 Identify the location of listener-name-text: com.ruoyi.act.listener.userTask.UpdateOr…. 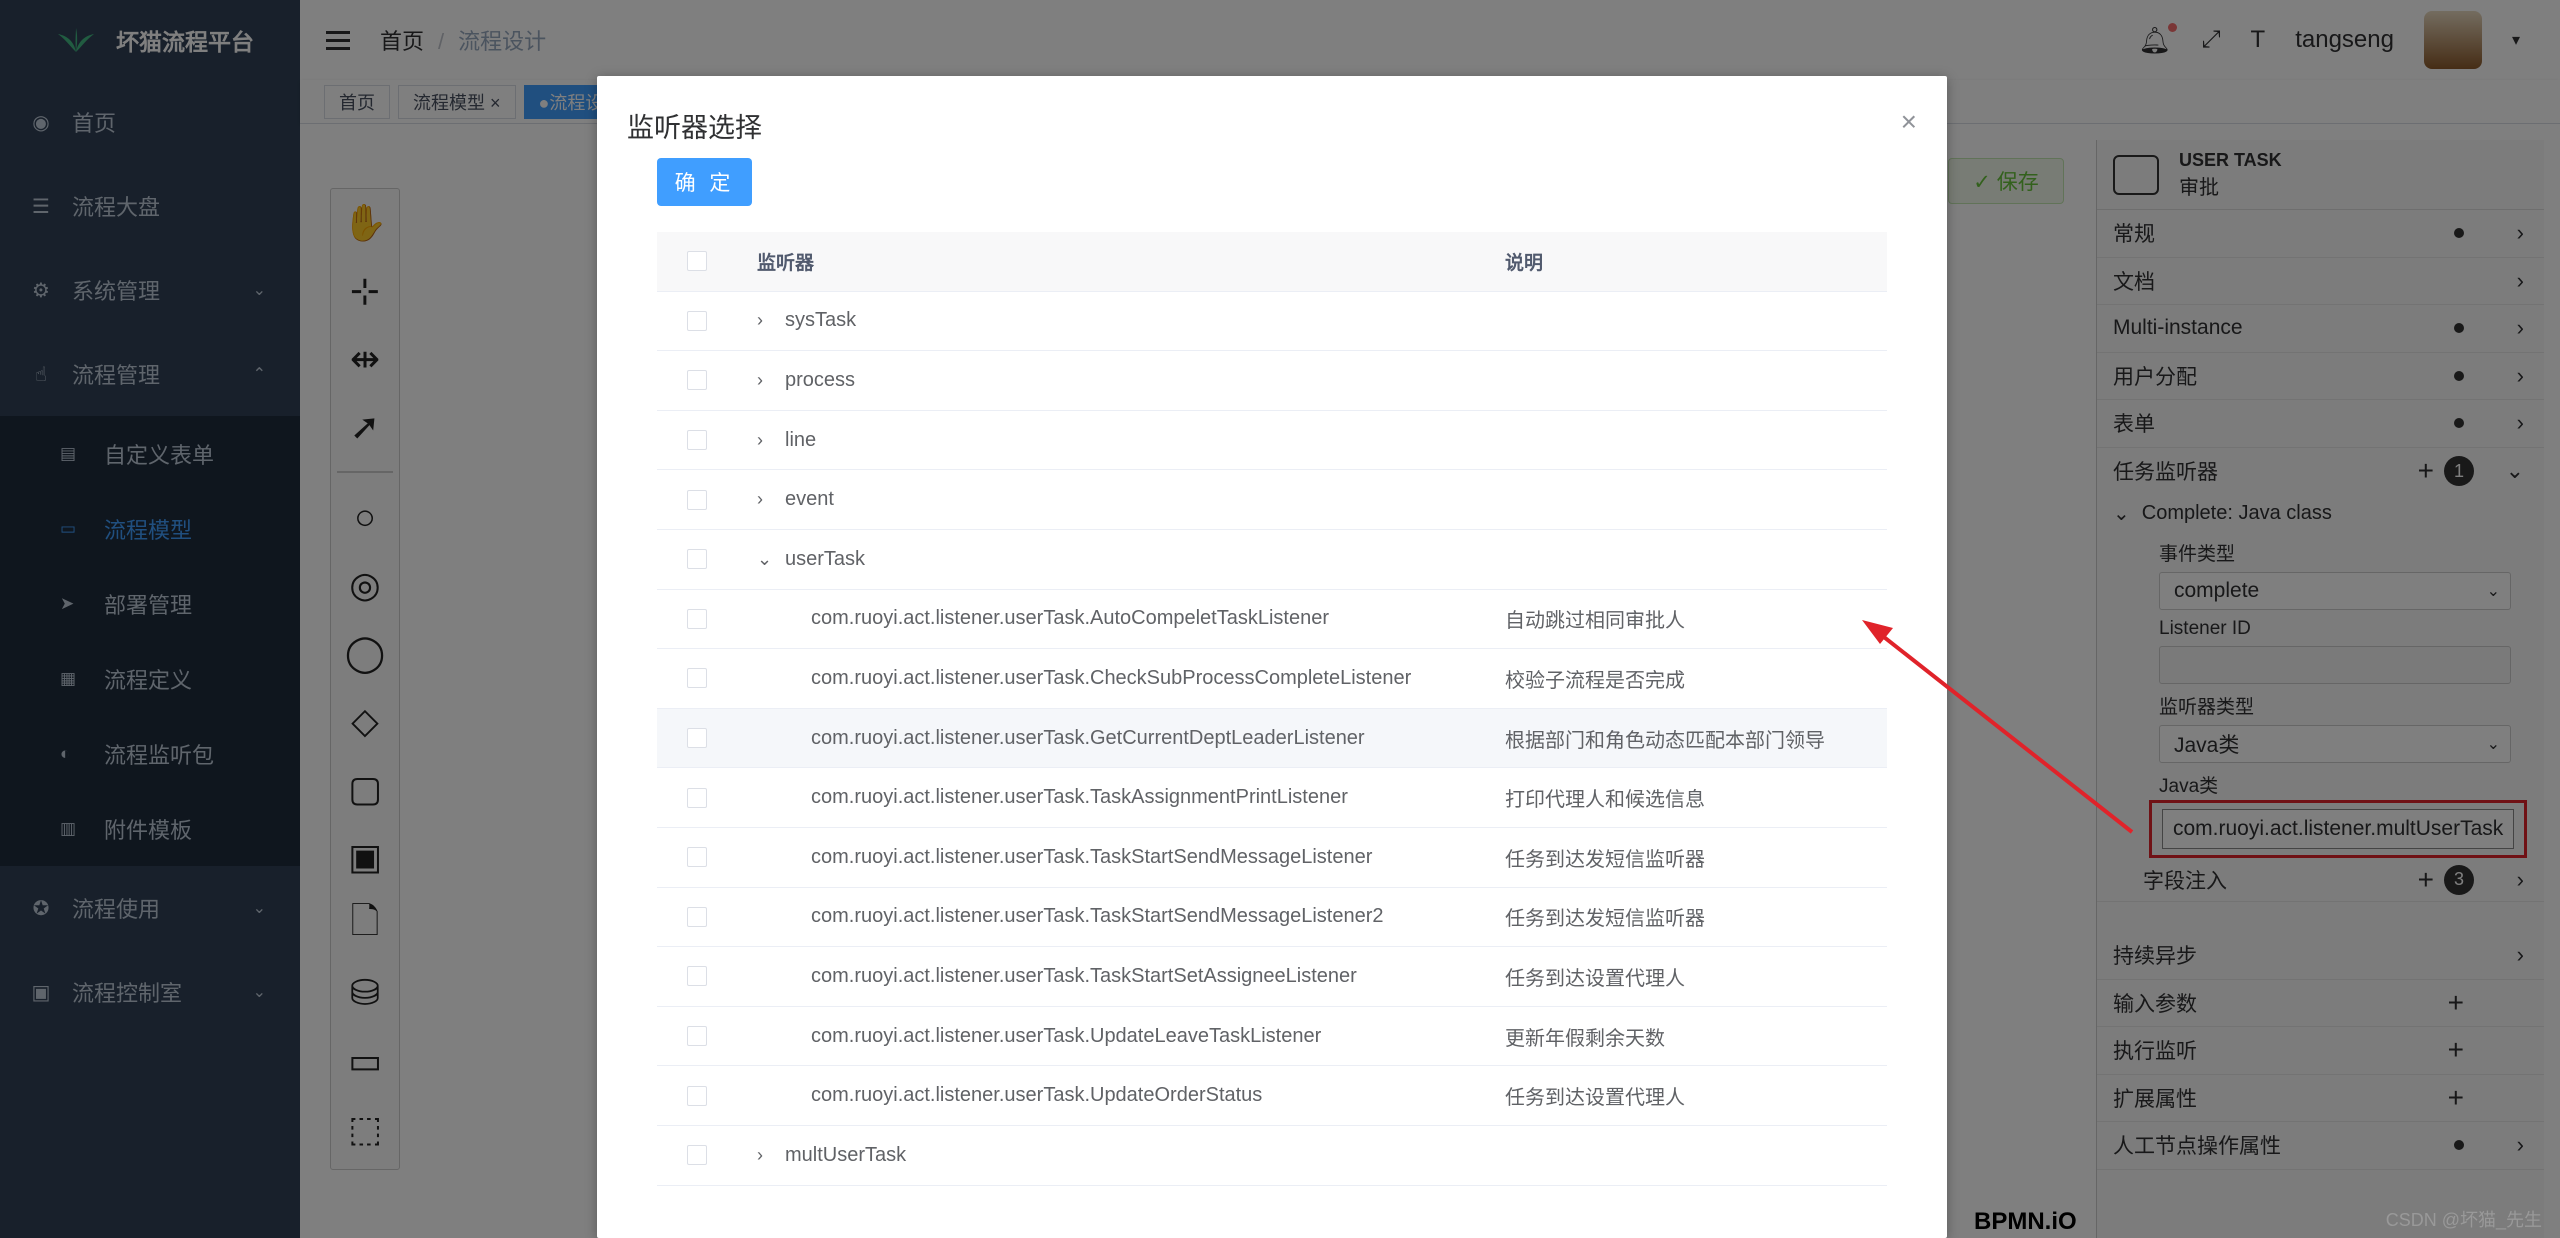
(1037, 1095).